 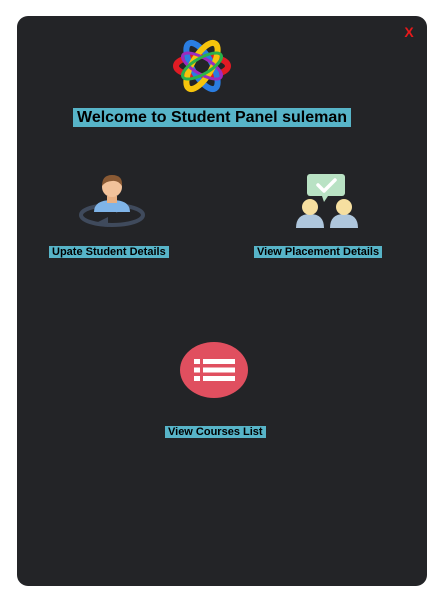 I want to click on user-sync-icon, so click(x=112, y=201).